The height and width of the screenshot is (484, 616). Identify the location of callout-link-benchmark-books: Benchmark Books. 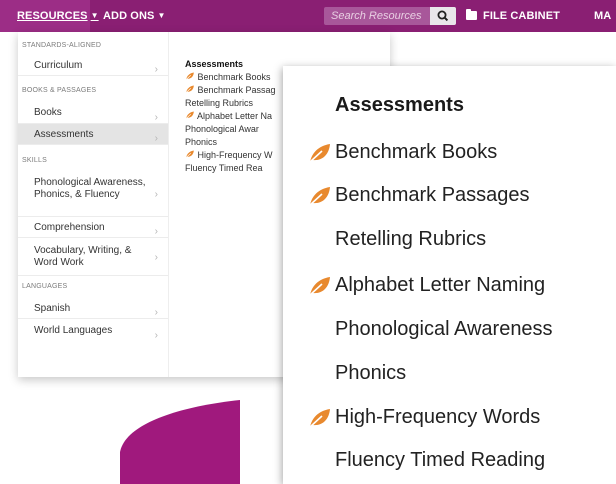
(416, 152).